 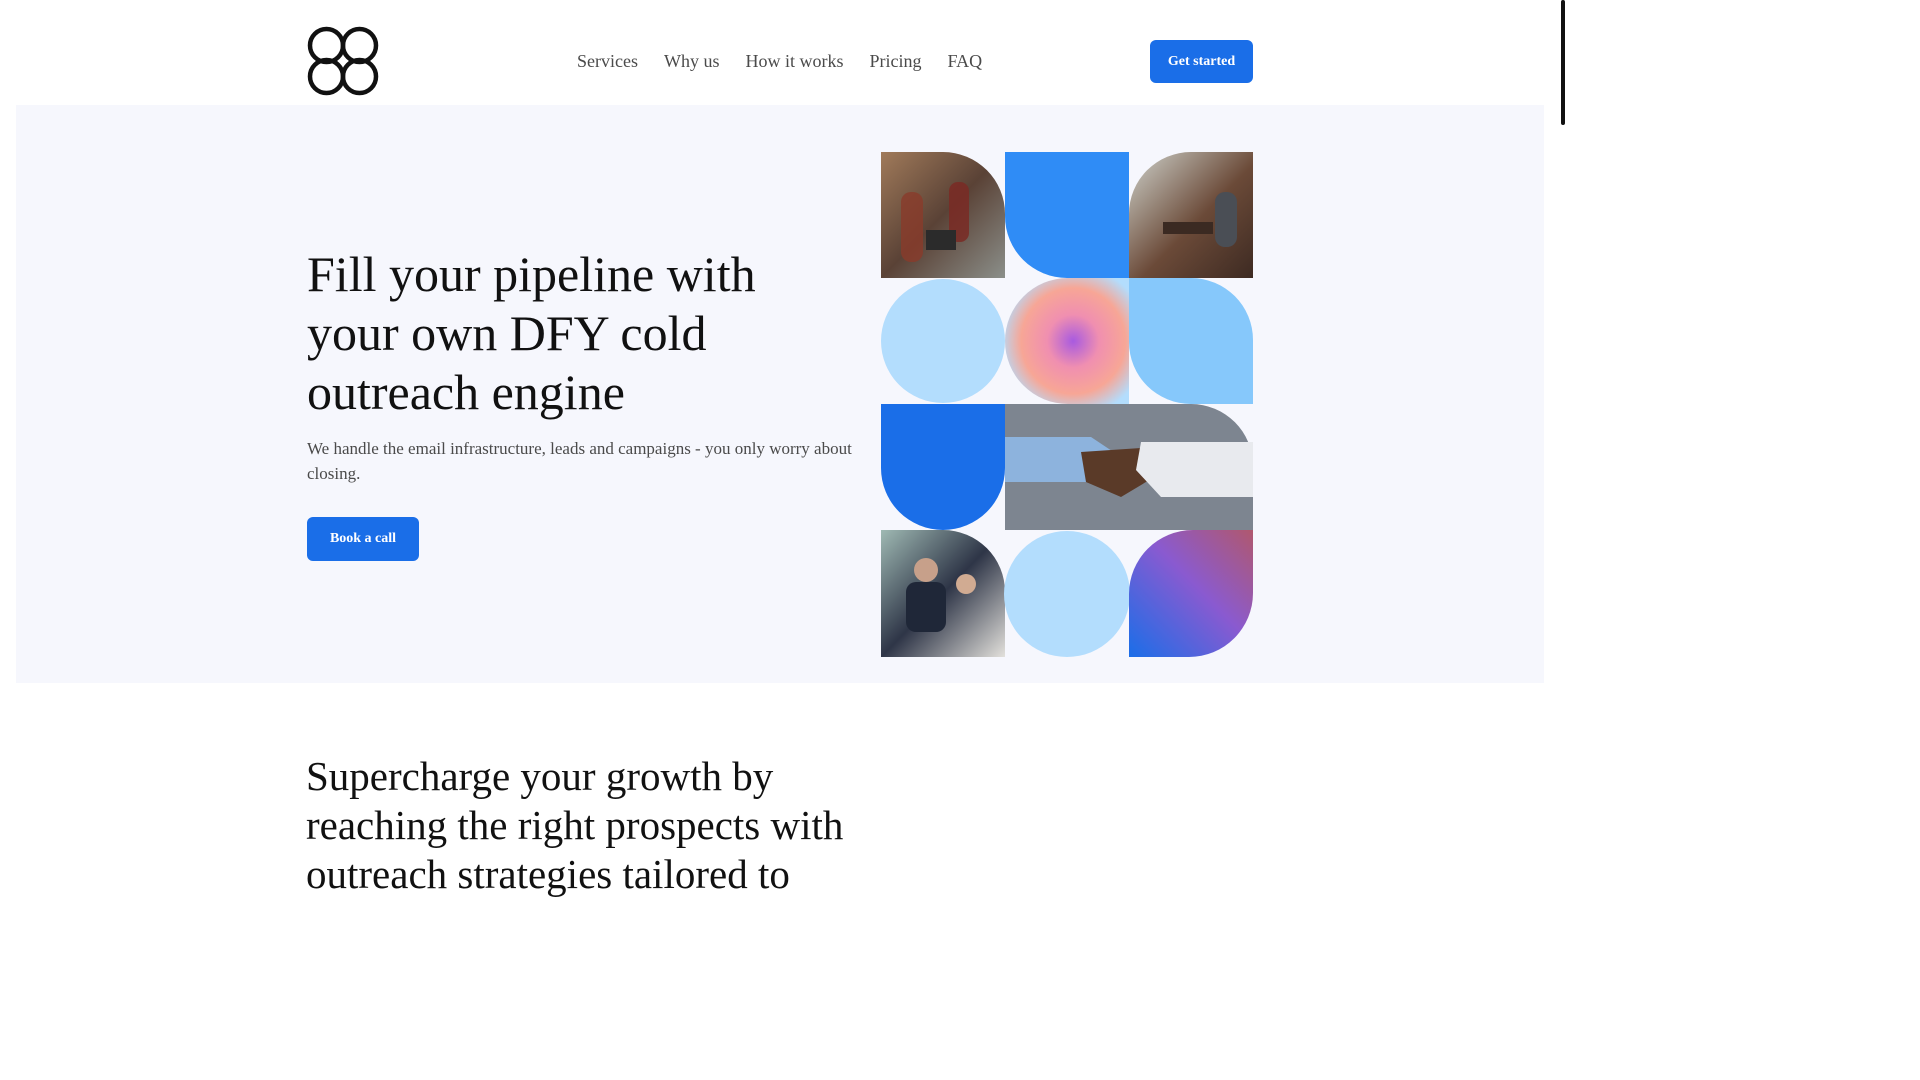 What do you see at coordinates (1563, 62) in the screenshot?
I see `page-scrollbar` at bounding box center [1563, 62].